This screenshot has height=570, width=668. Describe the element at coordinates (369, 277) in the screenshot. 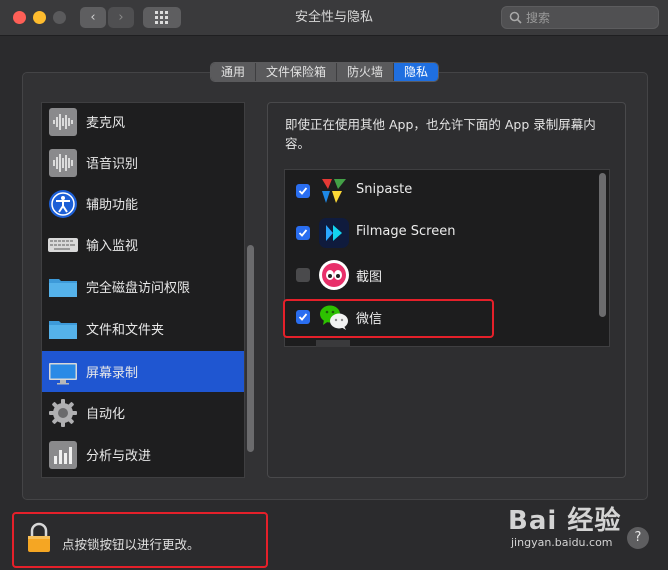

I see `app-name: 截图` at that location.